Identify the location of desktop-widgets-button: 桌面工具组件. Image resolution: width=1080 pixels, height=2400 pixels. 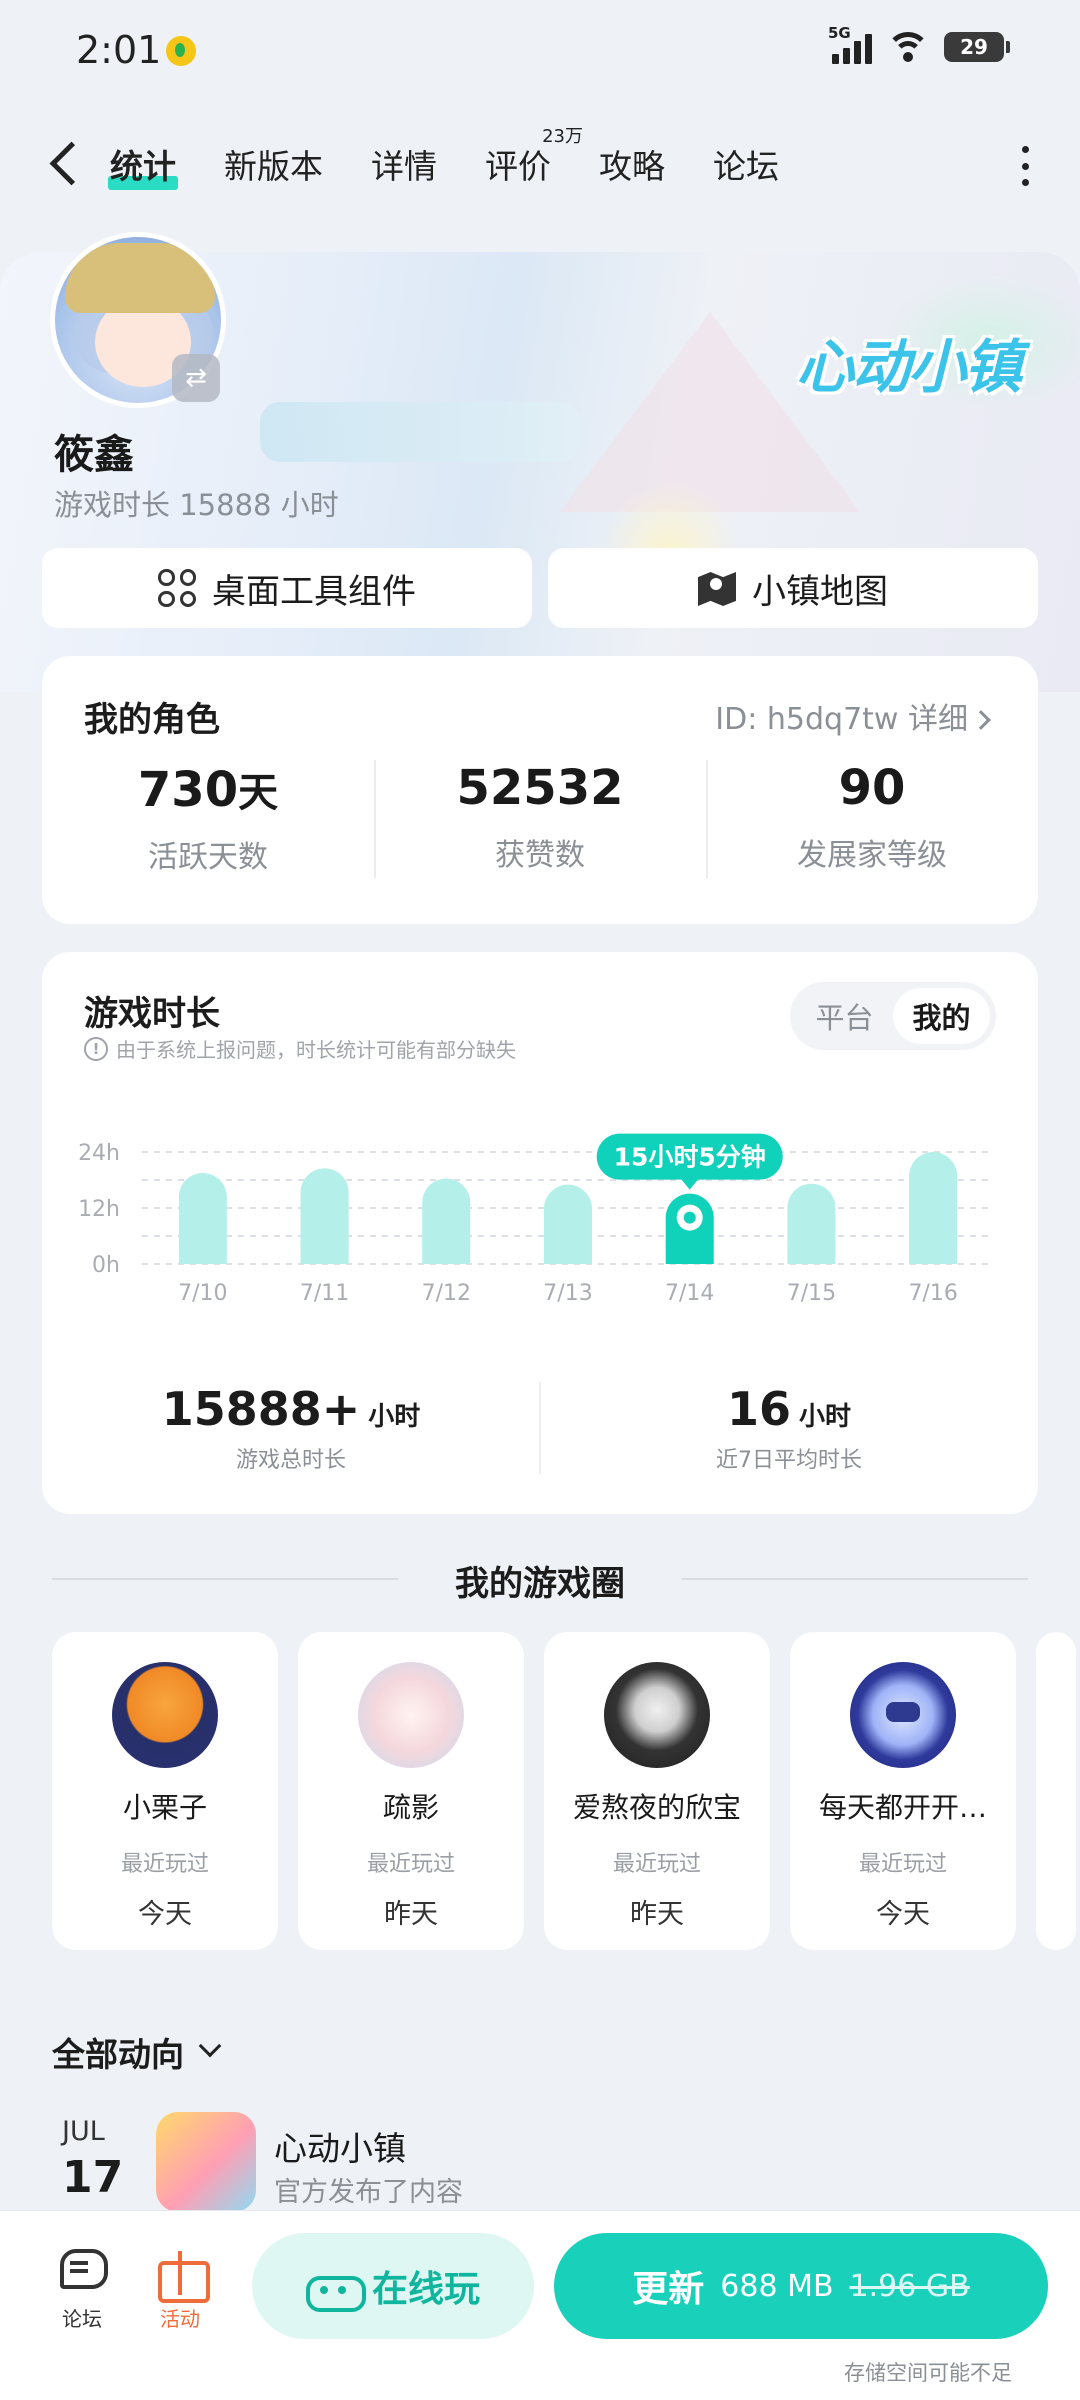
(287, 588).